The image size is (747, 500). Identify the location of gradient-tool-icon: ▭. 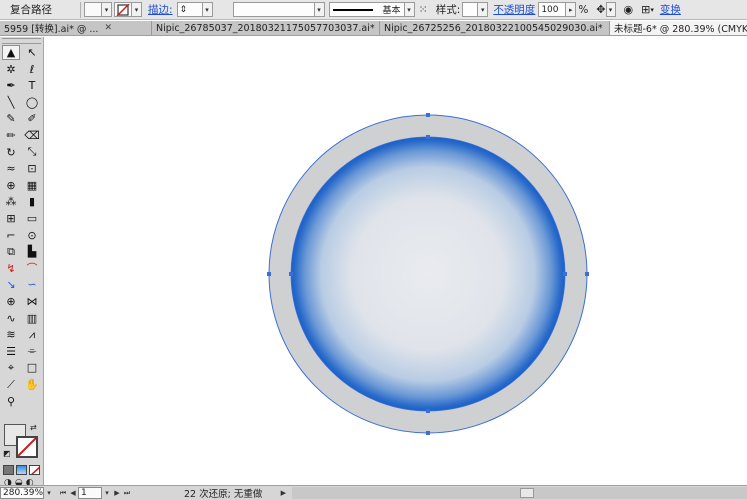
(32, 218).